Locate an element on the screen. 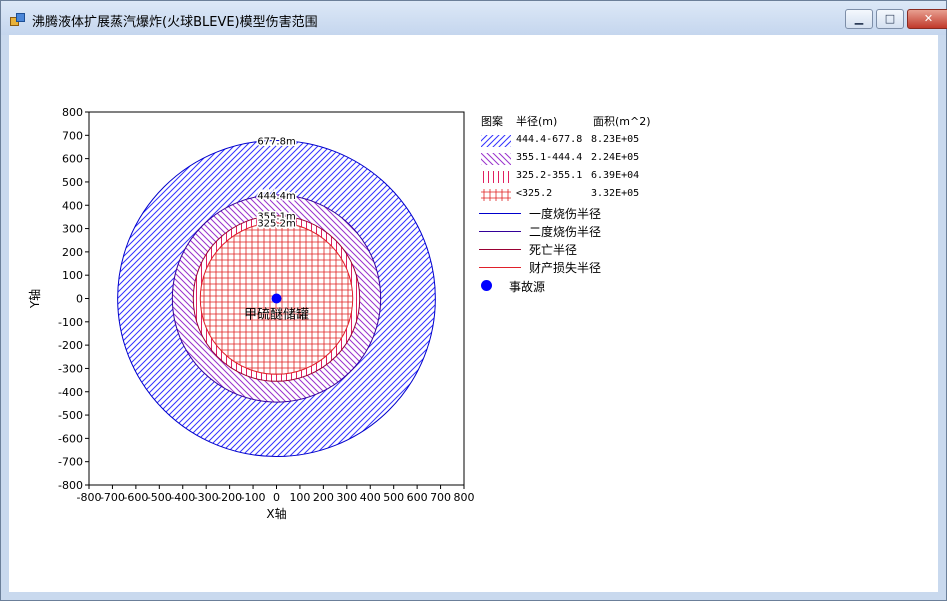 This screenshot has width=947, height=601. x-tick-label: 700 is located at coordinates (440, 497).